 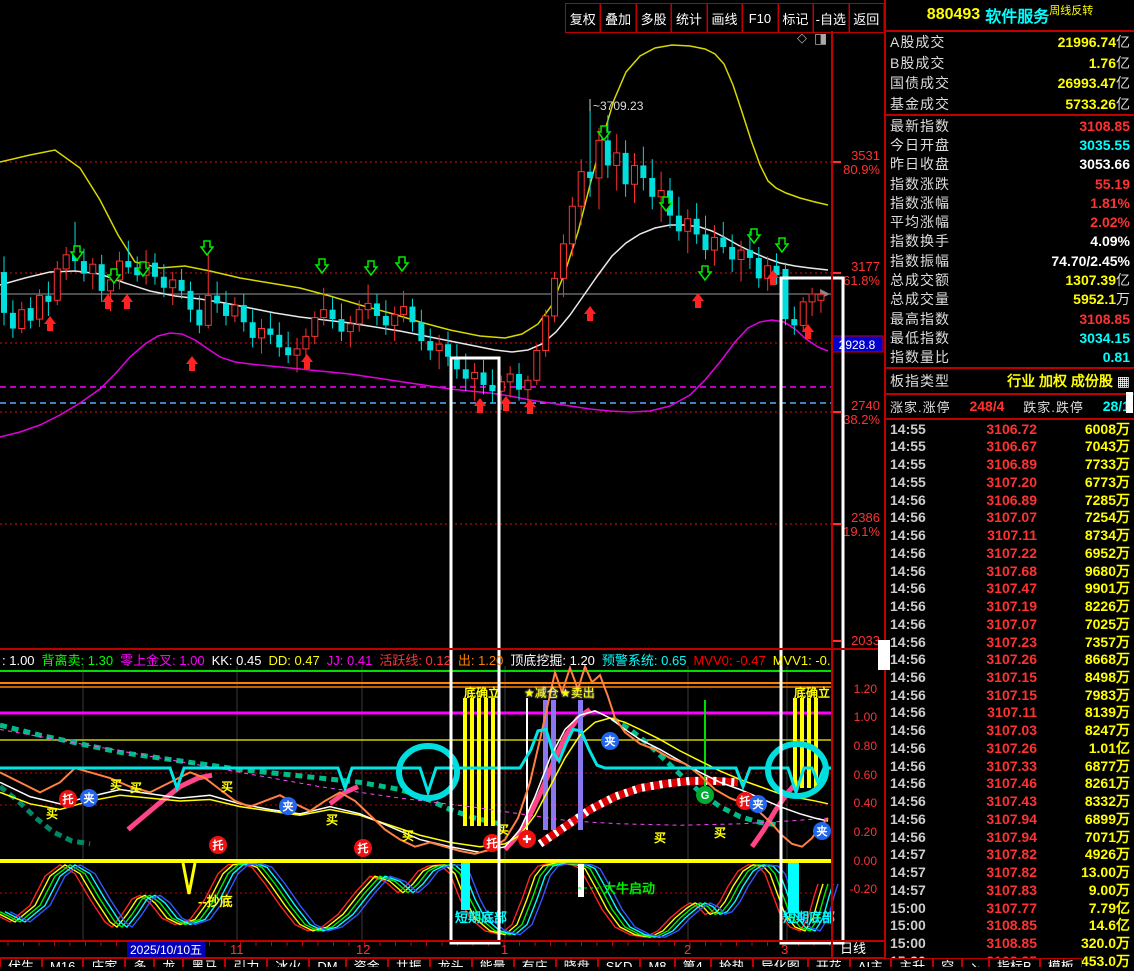 I want to click on tick-row: 14:56 3107.11 8734万, so click(x=1010, y=535).